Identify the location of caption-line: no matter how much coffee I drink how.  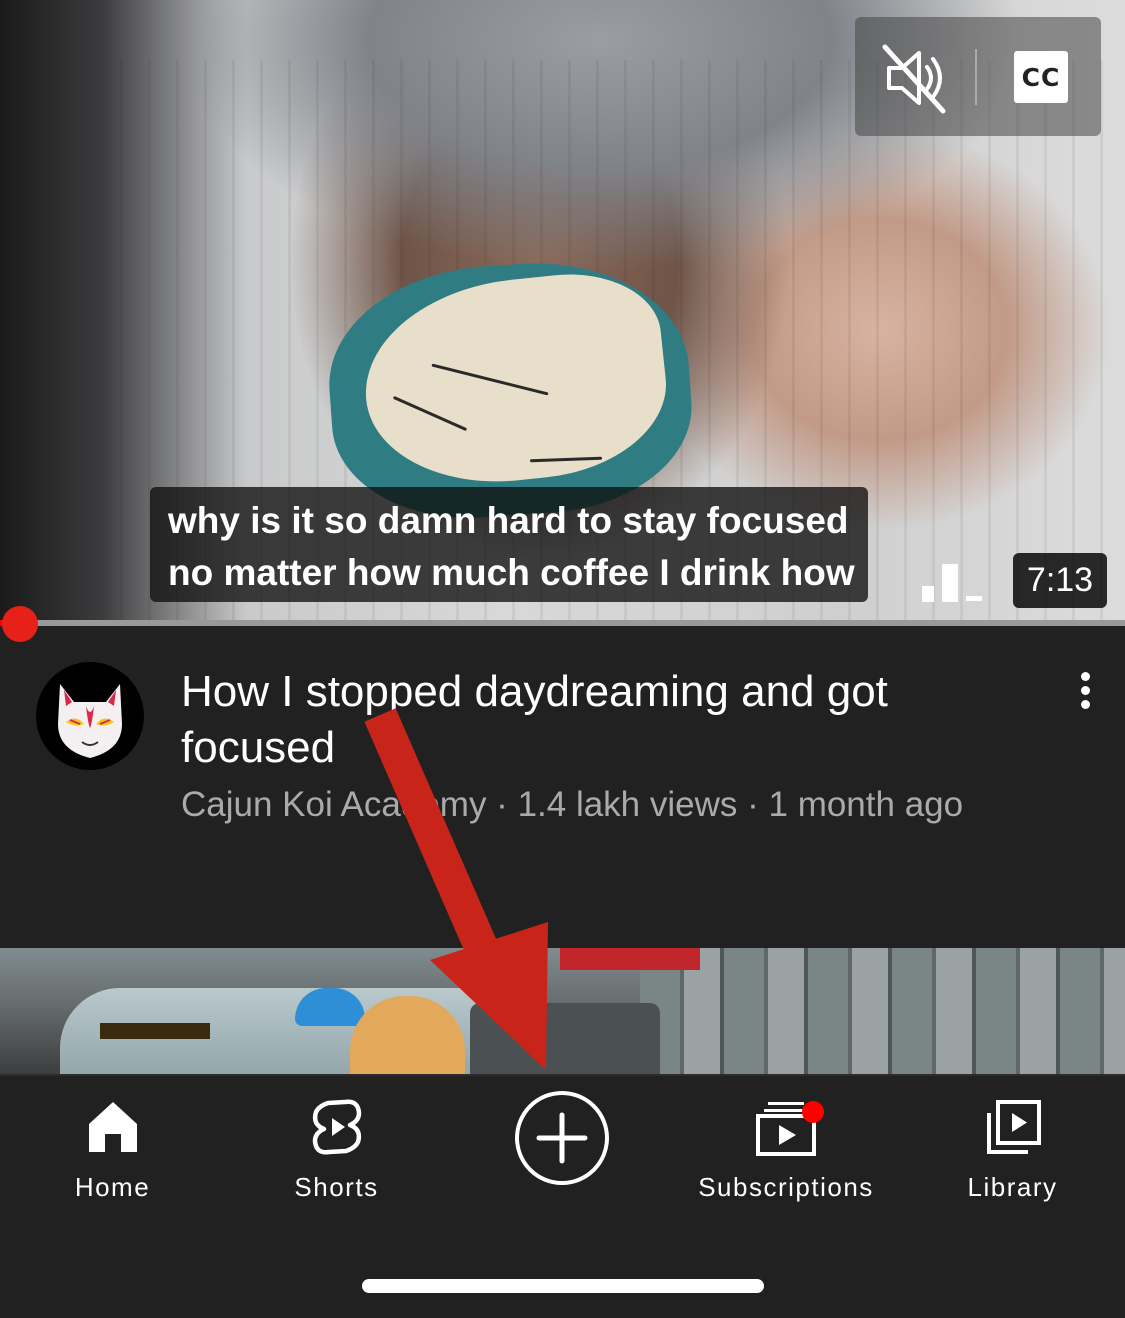
(511, 572).